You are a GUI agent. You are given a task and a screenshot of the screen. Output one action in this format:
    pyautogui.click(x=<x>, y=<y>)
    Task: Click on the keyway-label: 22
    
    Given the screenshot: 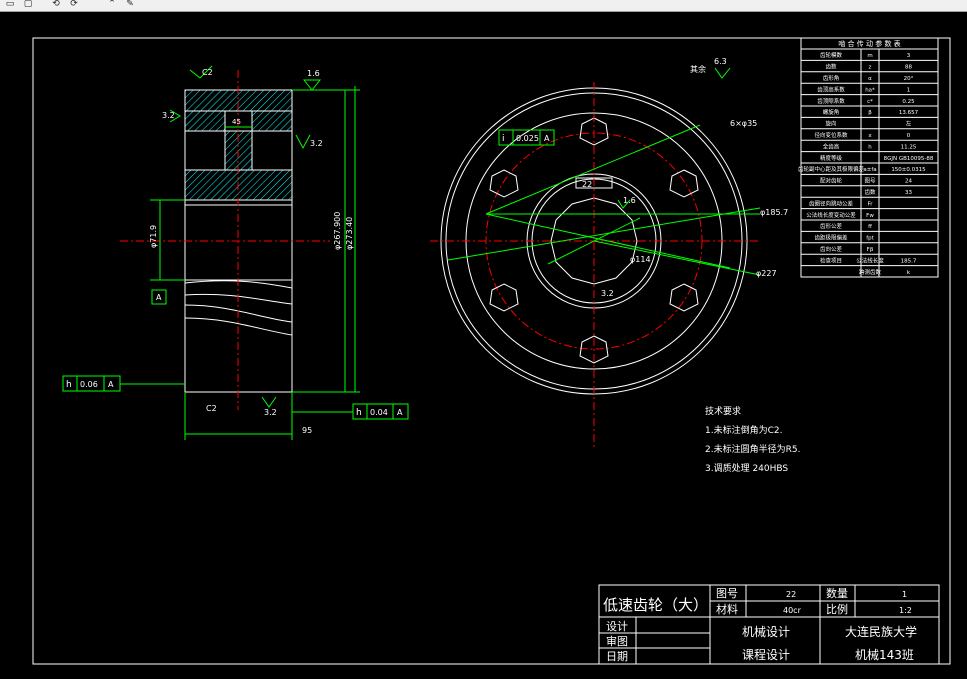 What is the action you would take?
    pyautogui.click(x=587, y=184)
    